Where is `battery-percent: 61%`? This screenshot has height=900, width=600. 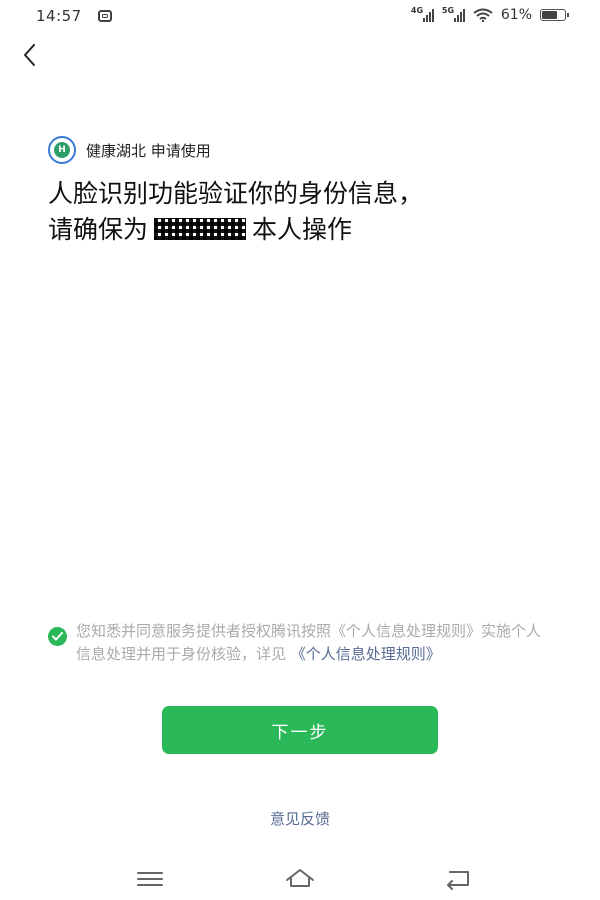
battery-percent: 61% is located at coordinates (516, 15).